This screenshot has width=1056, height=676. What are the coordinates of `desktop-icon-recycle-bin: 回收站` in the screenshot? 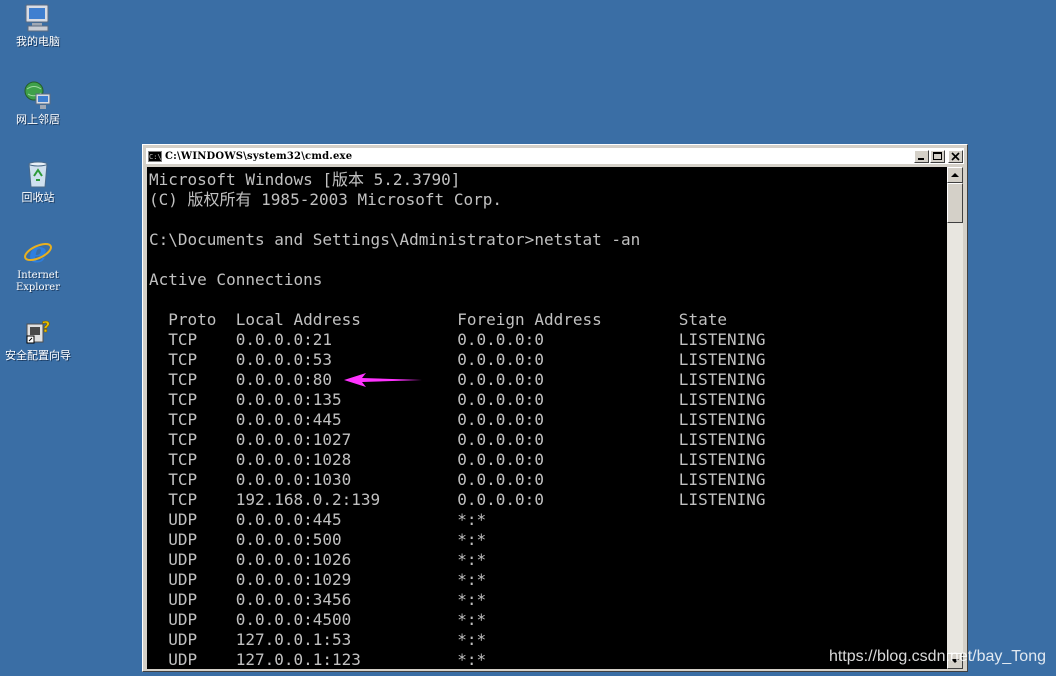 It's located at (38, 181).